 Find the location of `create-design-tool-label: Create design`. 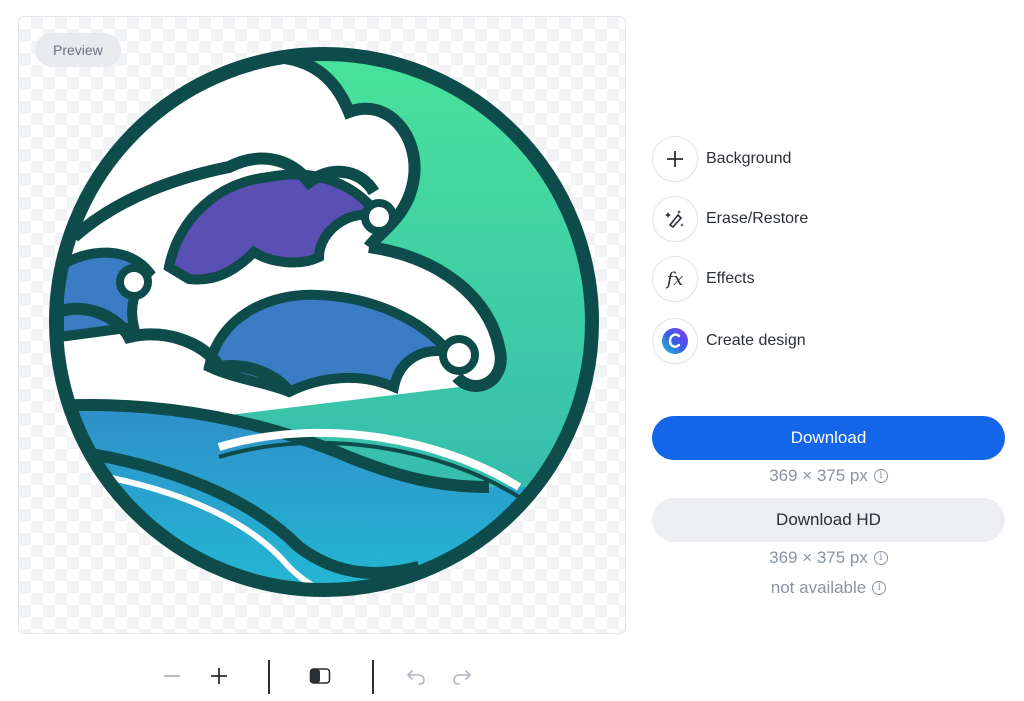

create-design-tool-label: Create design is located at coordinates (756, 340).